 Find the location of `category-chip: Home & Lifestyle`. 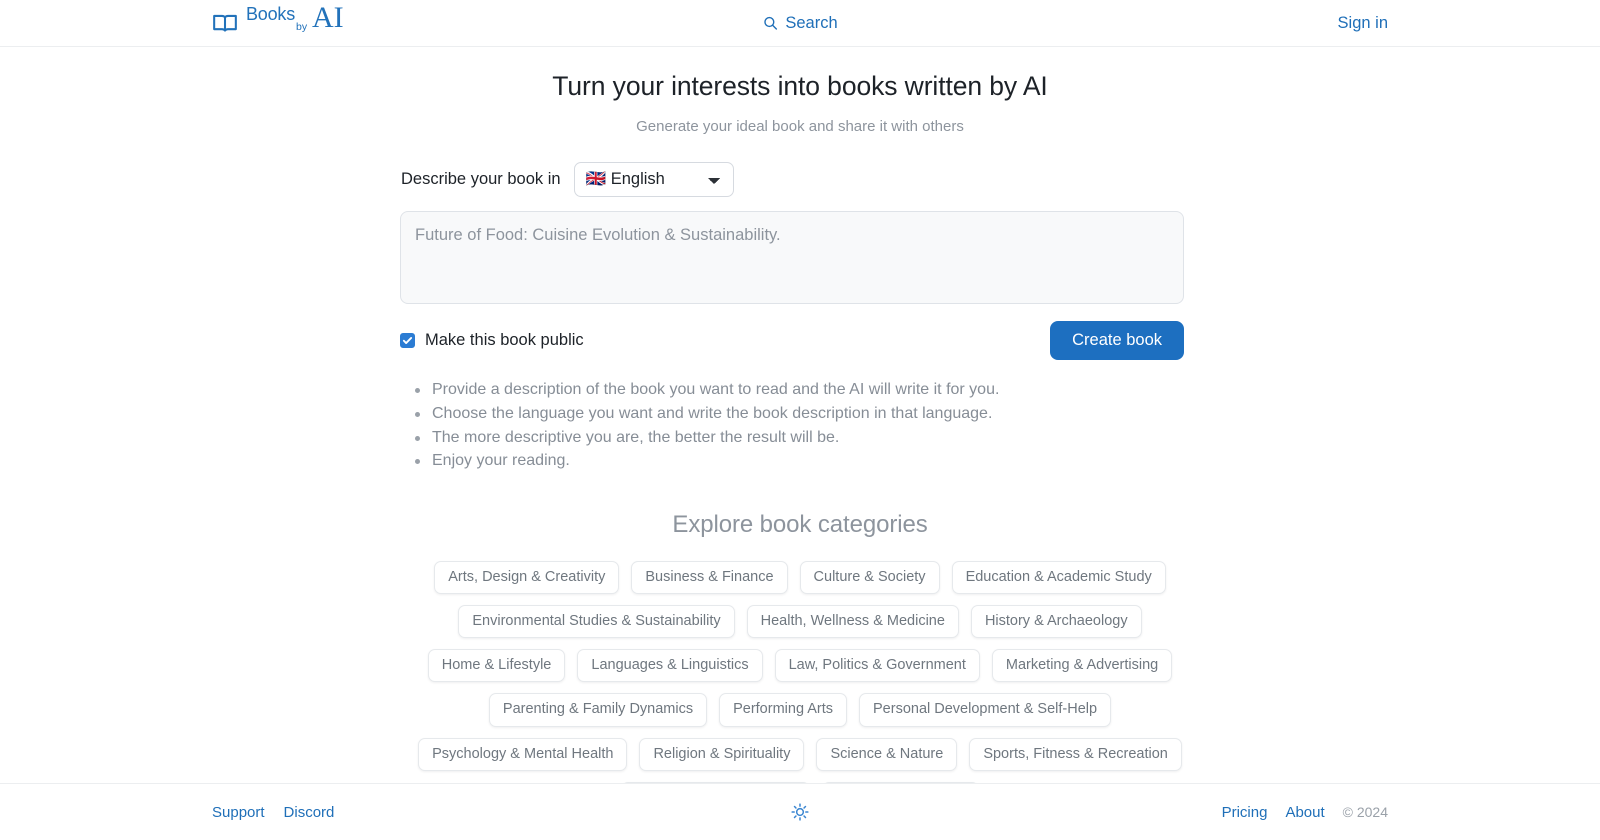

category-chip: Home & Lifestyle is located at coordinates (496, 666).